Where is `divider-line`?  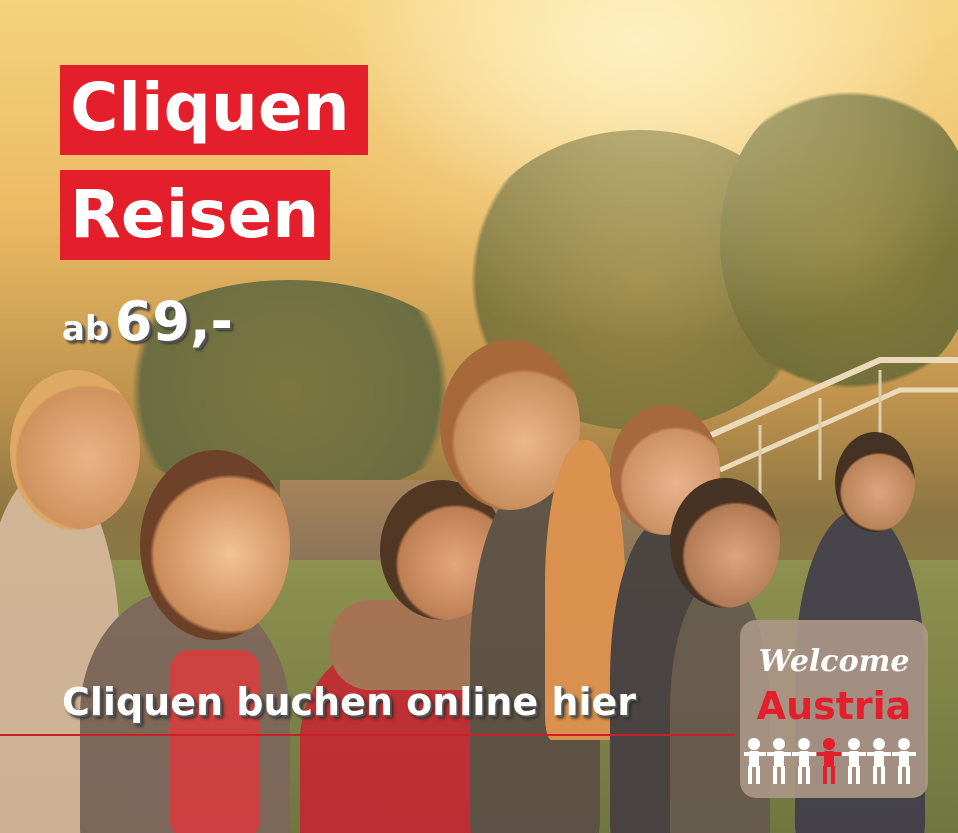 divider-line is located at coordinates (367, 735).